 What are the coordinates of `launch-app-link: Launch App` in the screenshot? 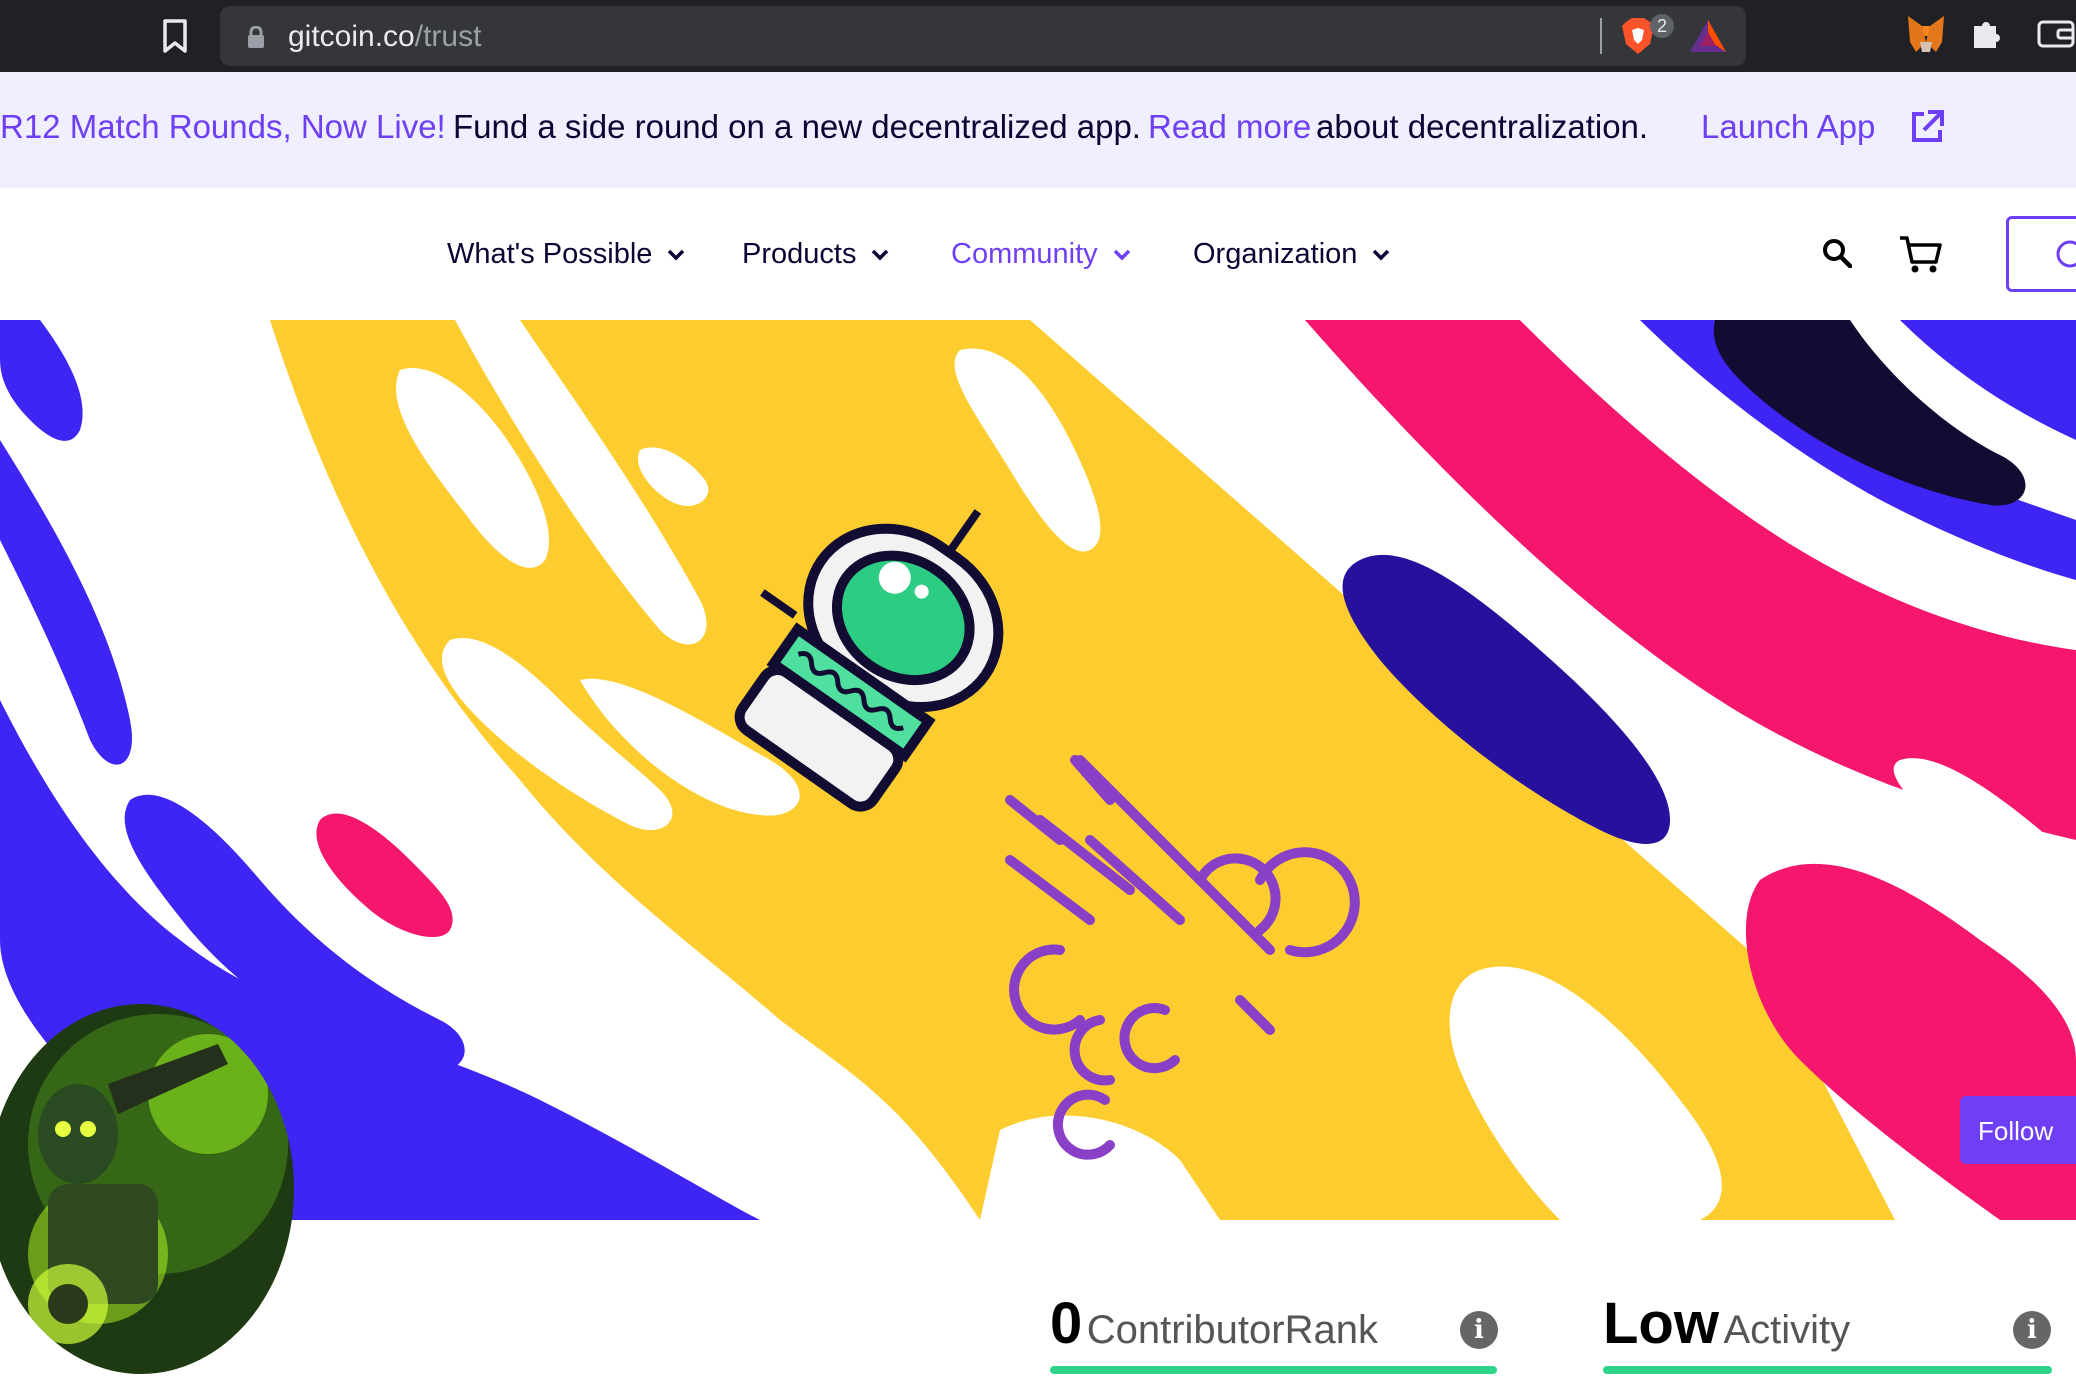 It's located at (1788, 127).